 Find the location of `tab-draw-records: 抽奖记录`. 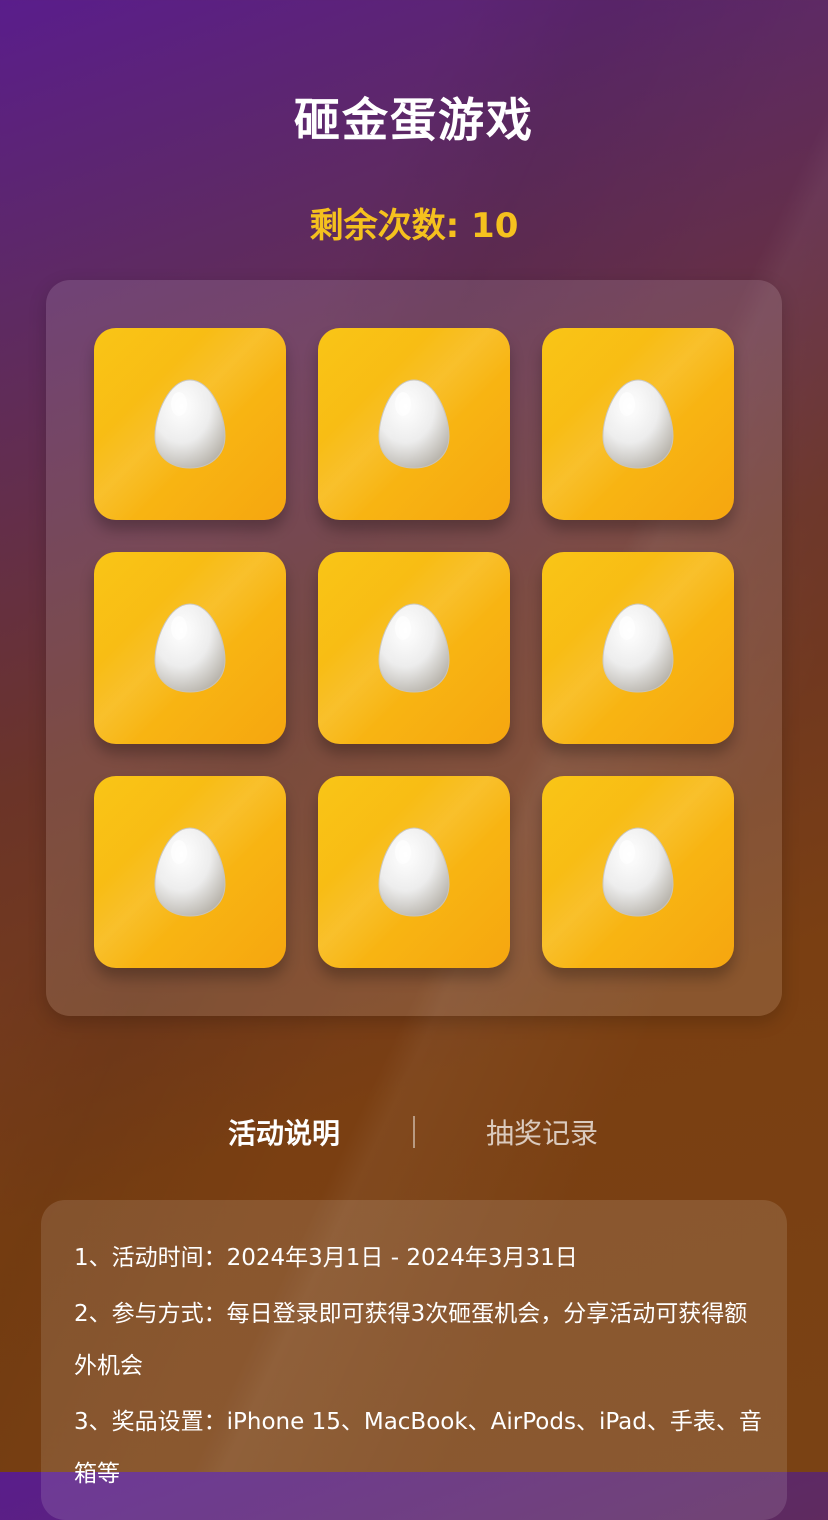

tab-draw-records: 抽奖记录 is located at coordinates (542, 1134).